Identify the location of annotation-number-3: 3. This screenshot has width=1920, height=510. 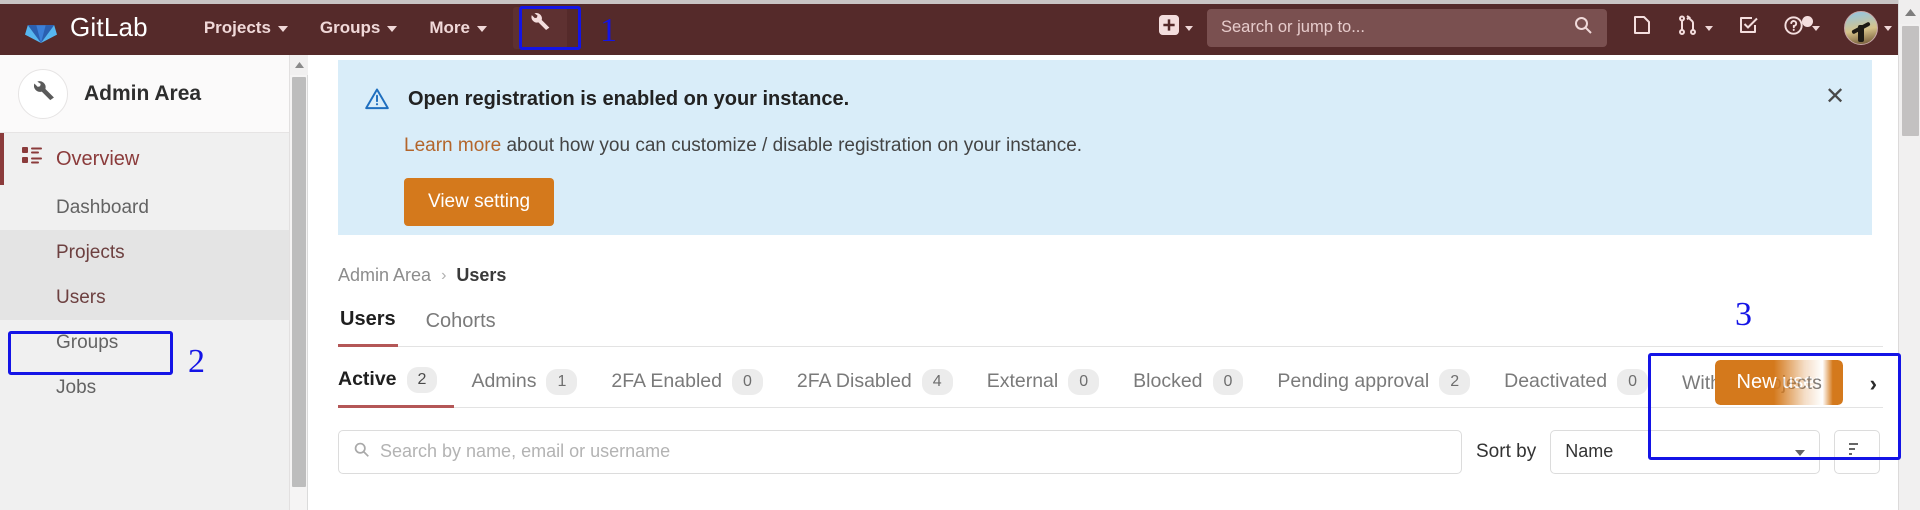
(1743, 314).